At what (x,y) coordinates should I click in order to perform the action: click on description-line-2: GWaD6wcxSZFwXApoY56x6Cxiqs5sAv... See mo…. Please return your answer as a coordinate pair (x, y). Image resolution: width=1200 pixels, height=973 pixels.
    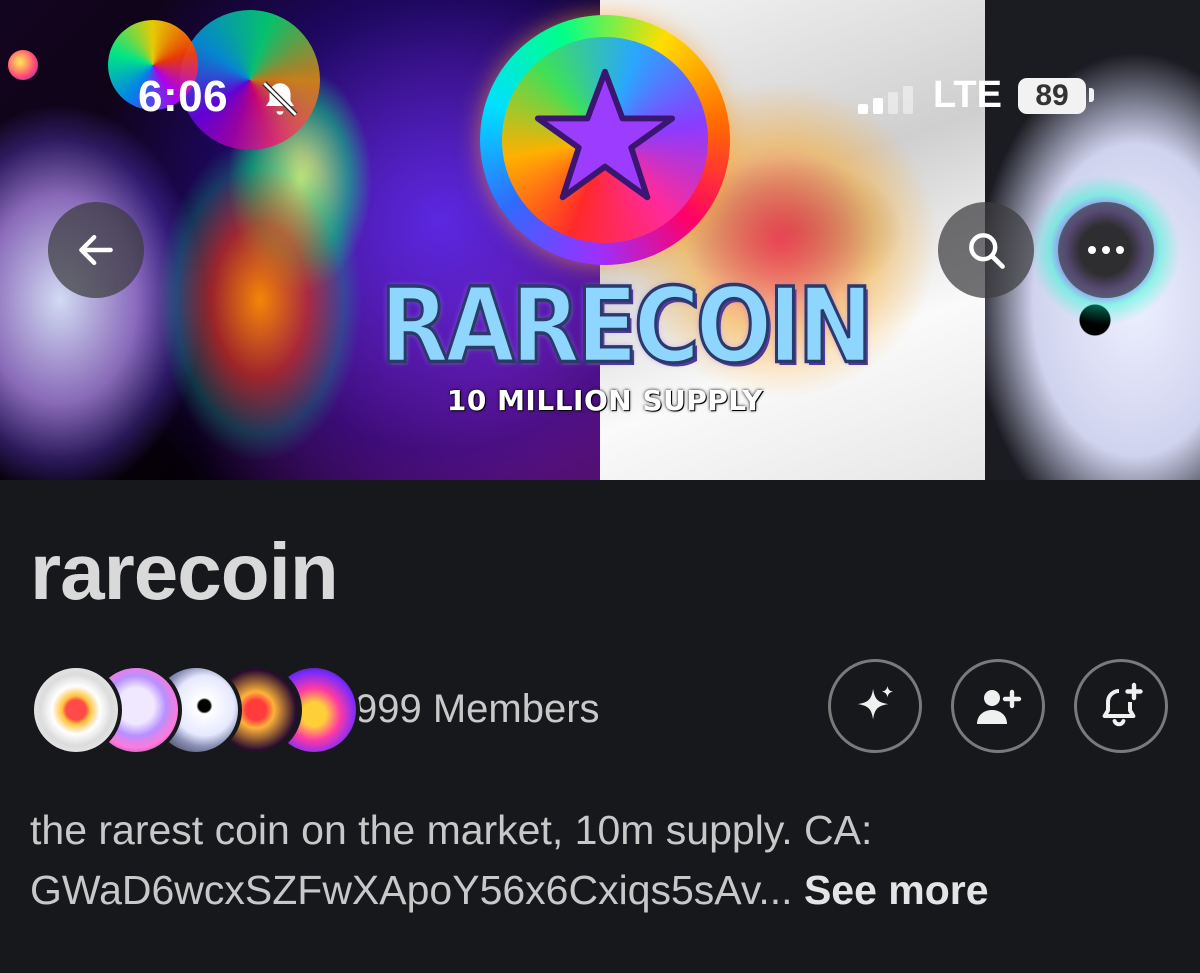
    Looking at the image, I should click on (605, 890).